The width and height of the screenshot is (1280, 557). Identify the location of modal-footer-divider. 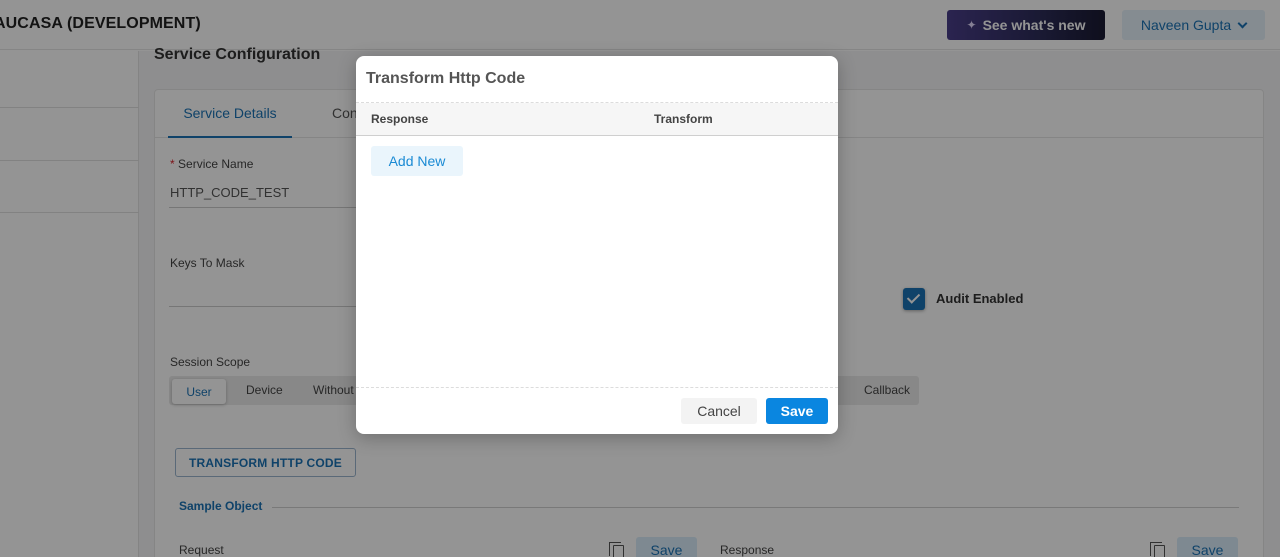
(597, 387).